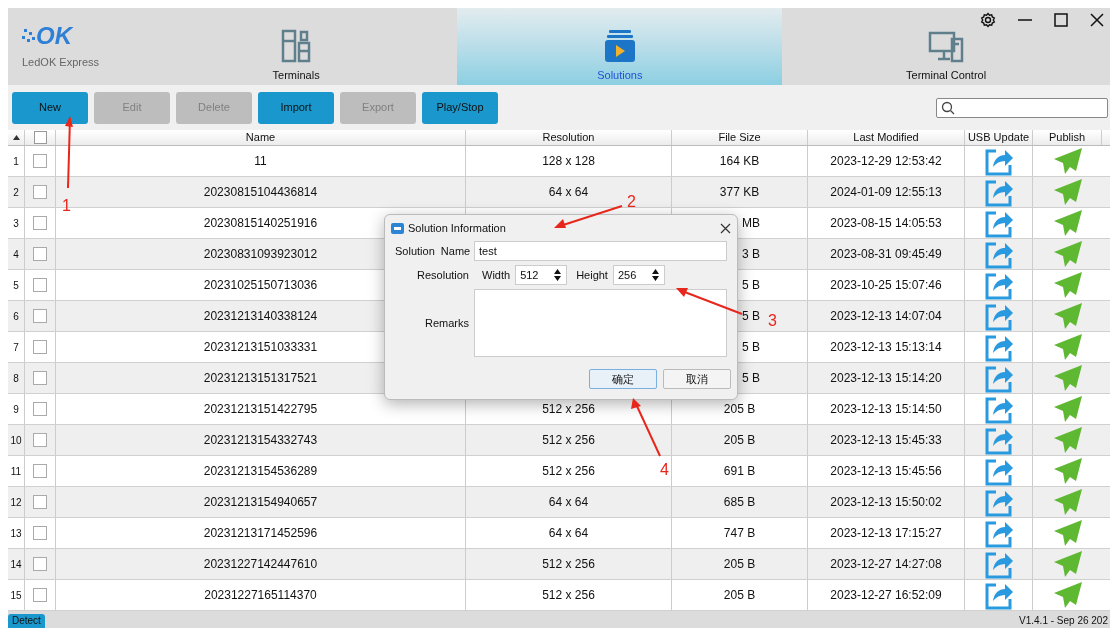  What do you see at coordinates (260, 564) in the screenshot?
I see `table-cell-text: 20231227142447610` at bounding box center [260, 564].